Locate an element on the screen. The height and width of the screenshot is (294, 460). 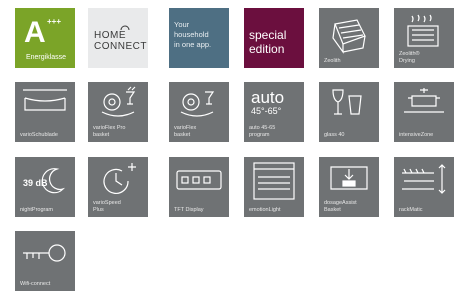
home-connect-tile: HOME CONNECT is located at coordinates (118, 38).